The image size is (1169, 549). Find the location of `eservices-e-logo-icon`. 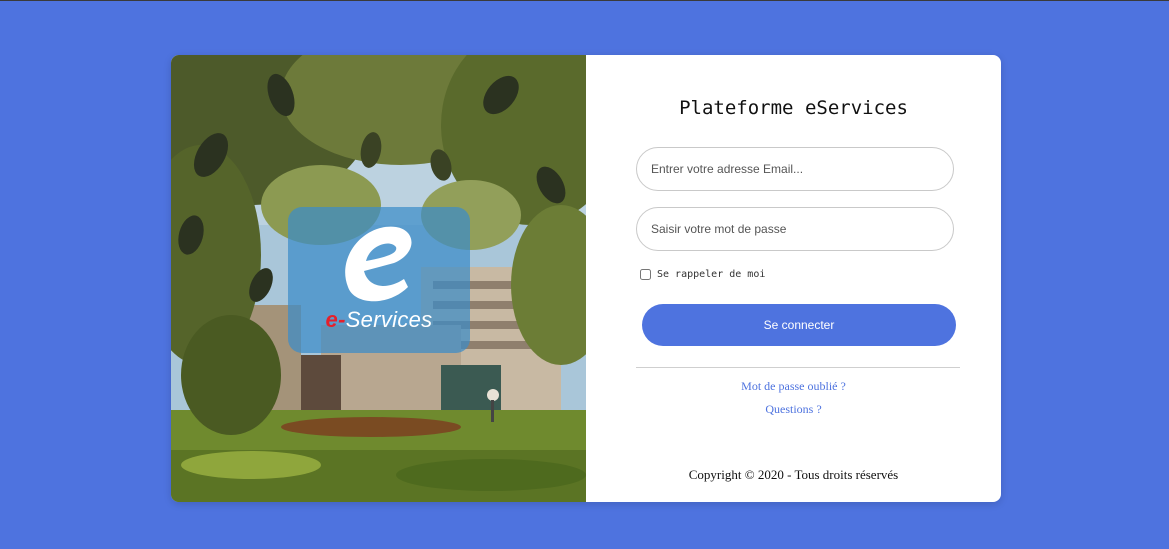

eservices-e-logo-icon is located at coordinates (378, 264).